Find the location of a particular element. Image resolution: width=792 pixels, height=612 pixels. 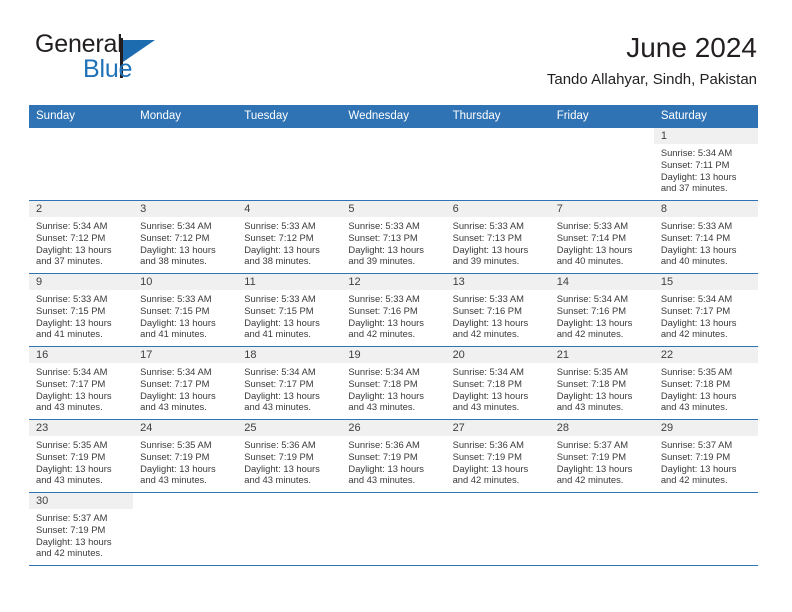

sunset-text: Sunset: 7:18 PM is located at coordinates (487, 383).